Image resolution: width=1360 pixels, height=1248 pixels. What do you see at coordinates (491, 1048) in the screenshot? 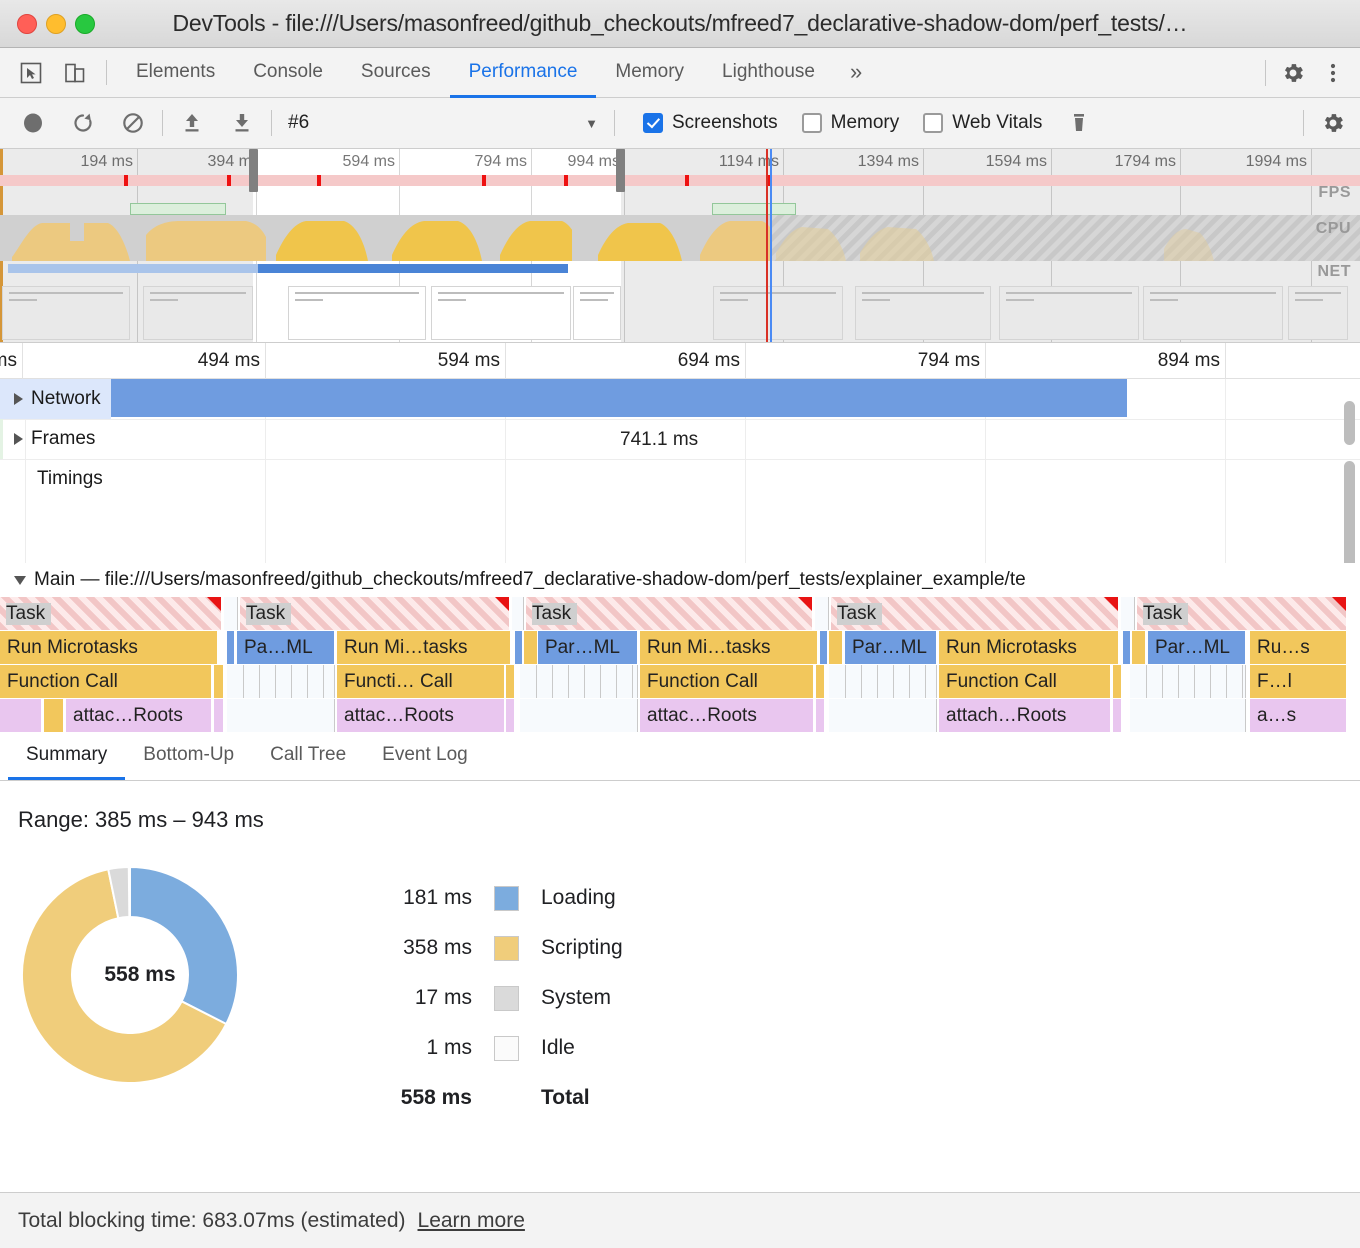
I see `legend-row: 1 ms Idle` at bounding box center [491, 1048].